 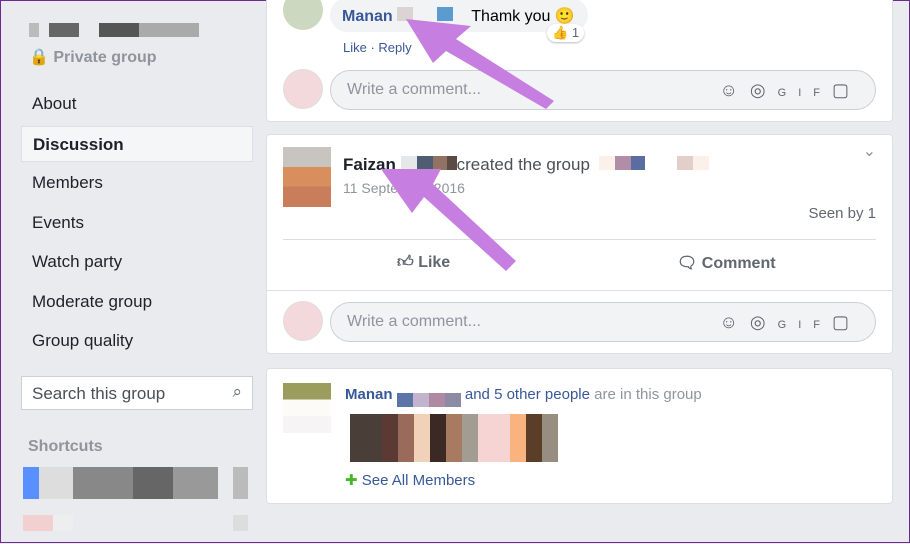 What do you see at coordinates (454, 438) in the screenshot?
I see `member-avatars-blurred` at bounding box center [454, 438].